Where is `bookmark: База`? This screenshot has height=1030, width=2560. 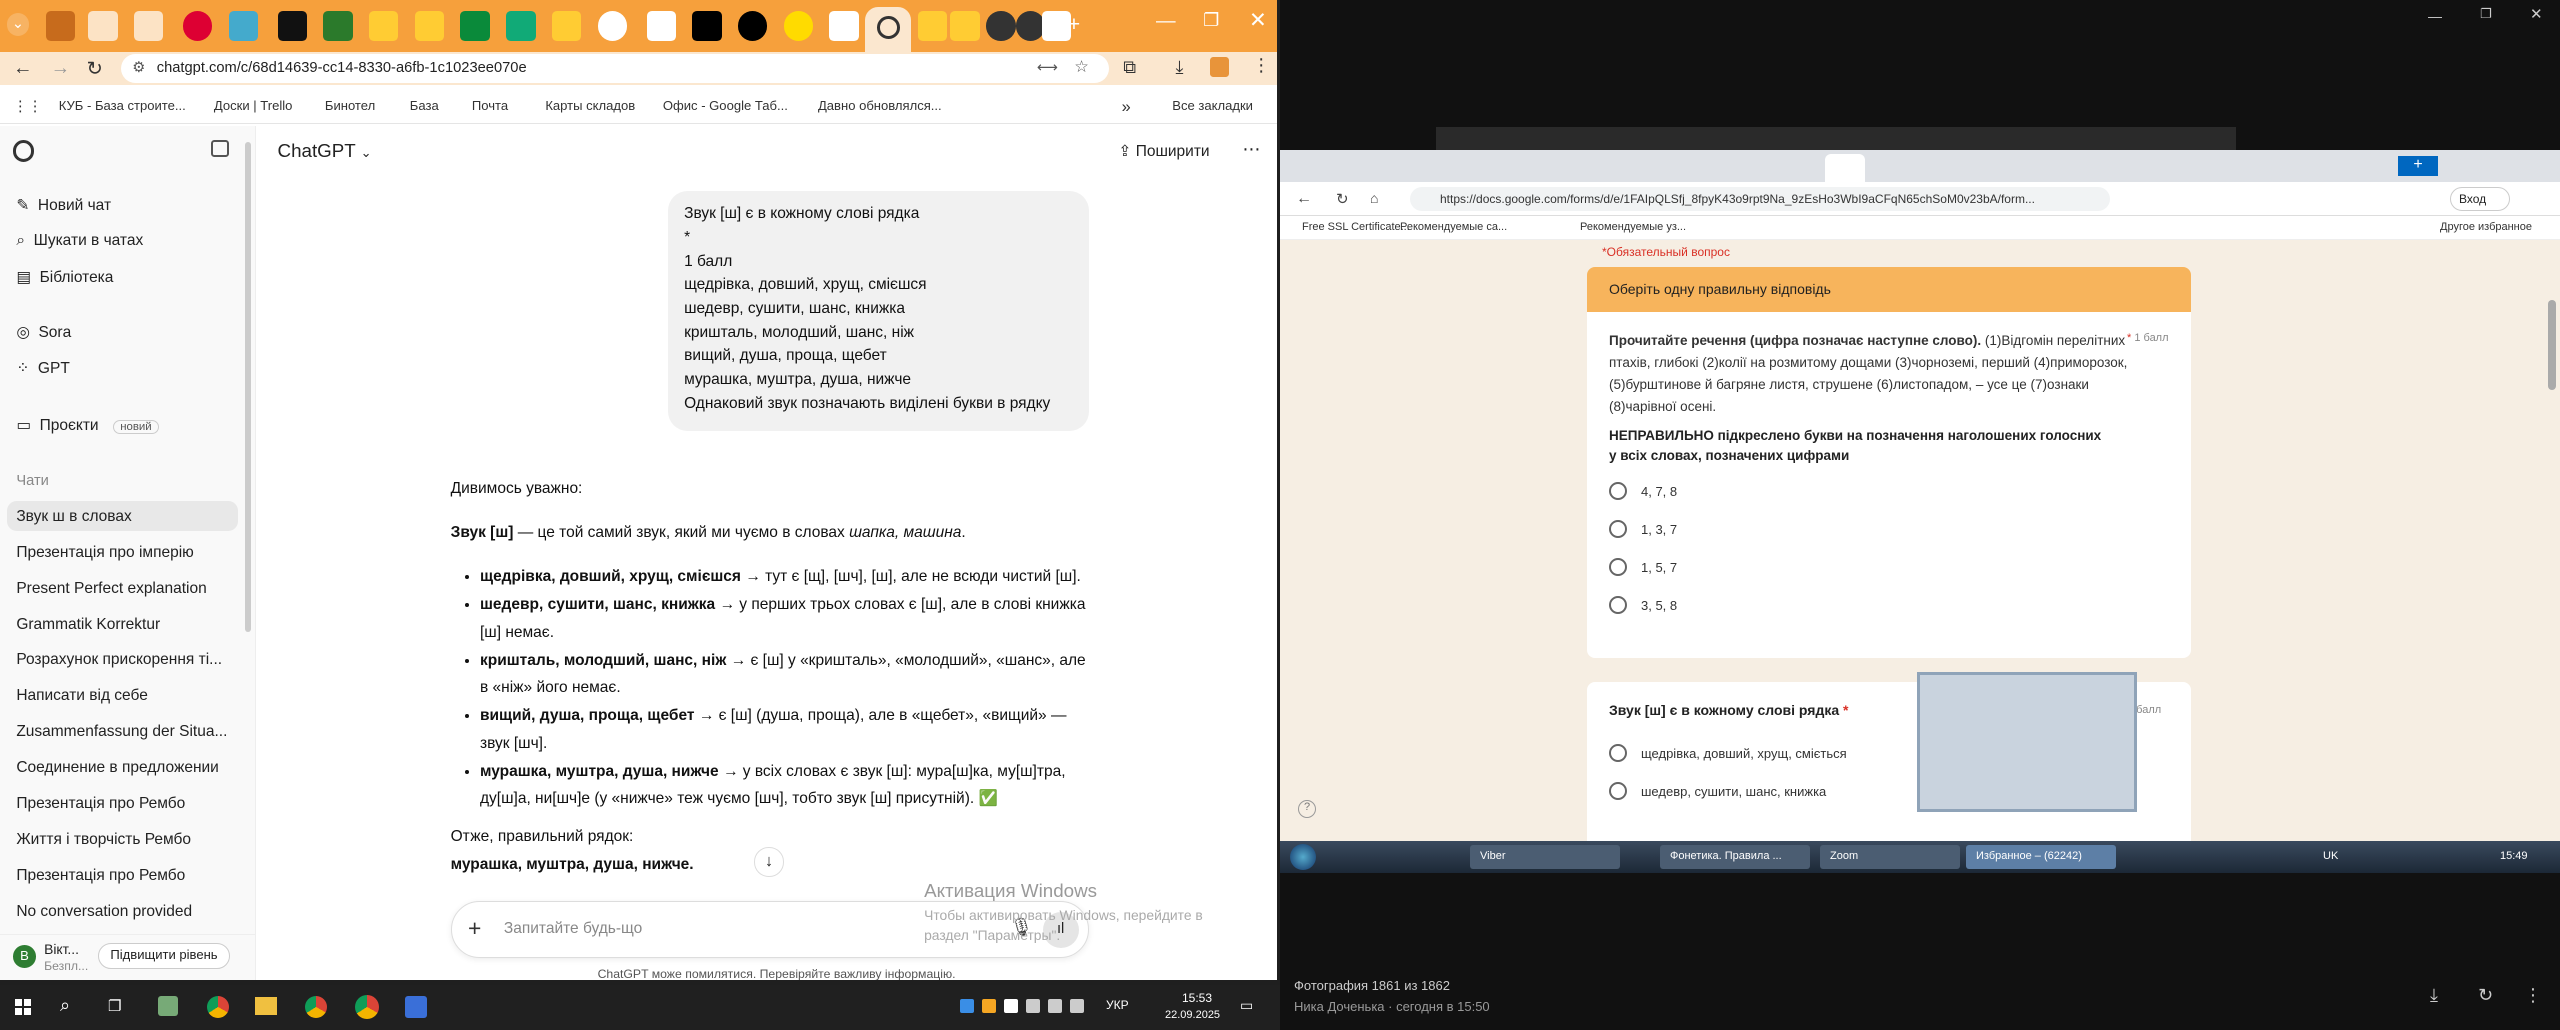 bookmark: База is located at coordinates (424, 105).